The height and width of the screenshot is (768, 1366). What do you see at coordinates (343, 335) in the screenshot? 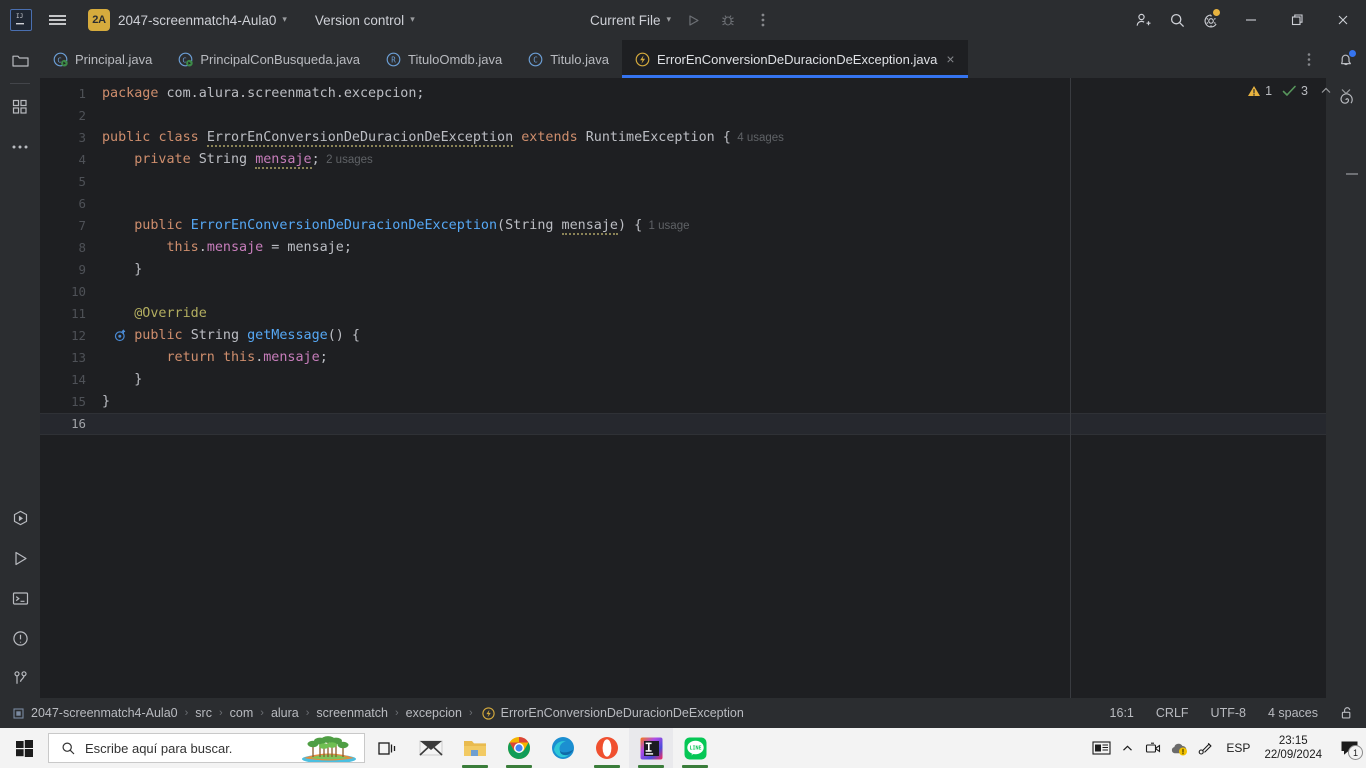
I see `code-token: () {` at bounding box center [343, 335].